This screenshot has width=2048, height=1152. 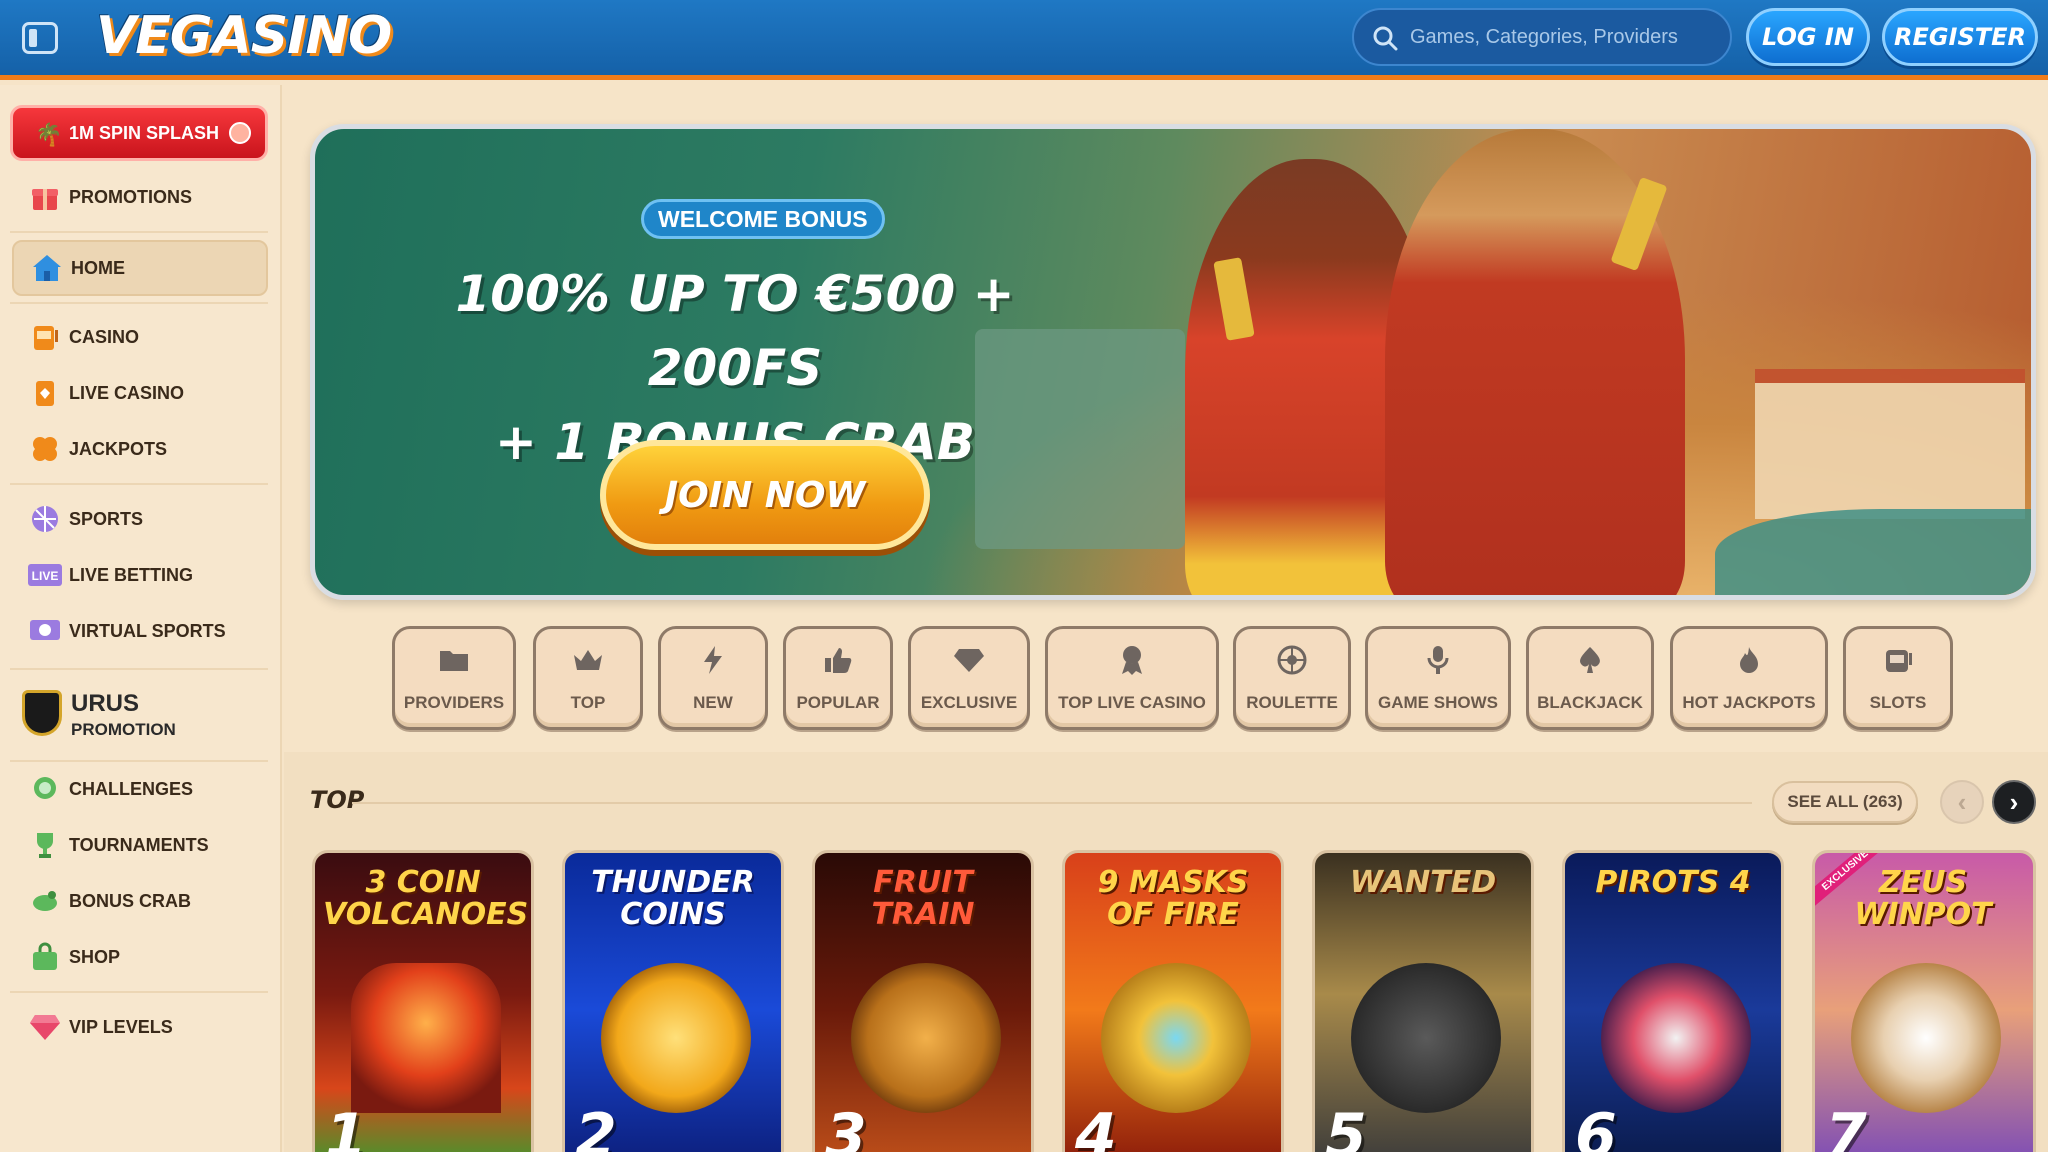 I want to click on sidebar-item-live-betting: LIVE LIVE BETTING, so click(x=140, y=575).